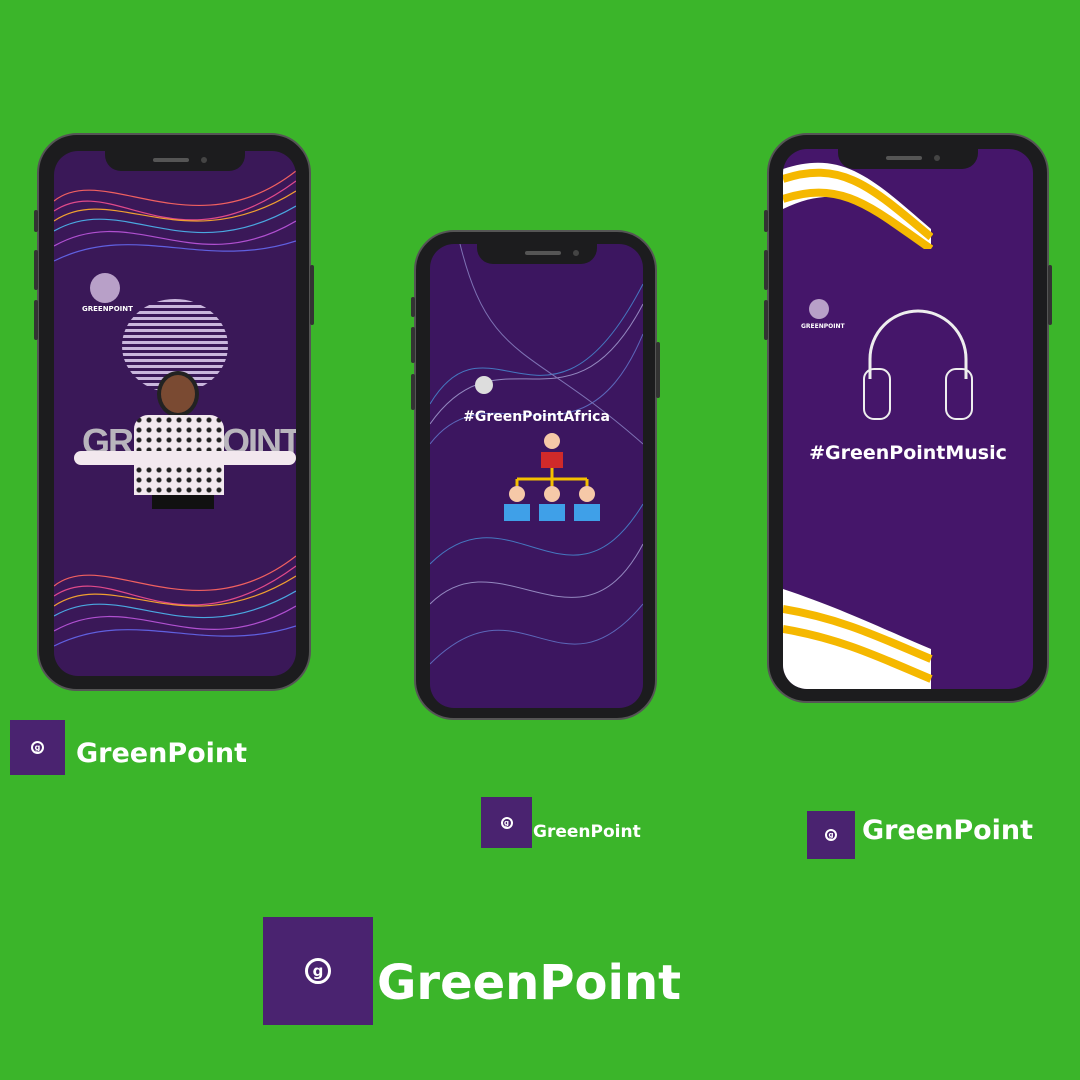 The height and width of the screenshot is (1080, 1080). I want to click on woman-photo, so click(185, 441).